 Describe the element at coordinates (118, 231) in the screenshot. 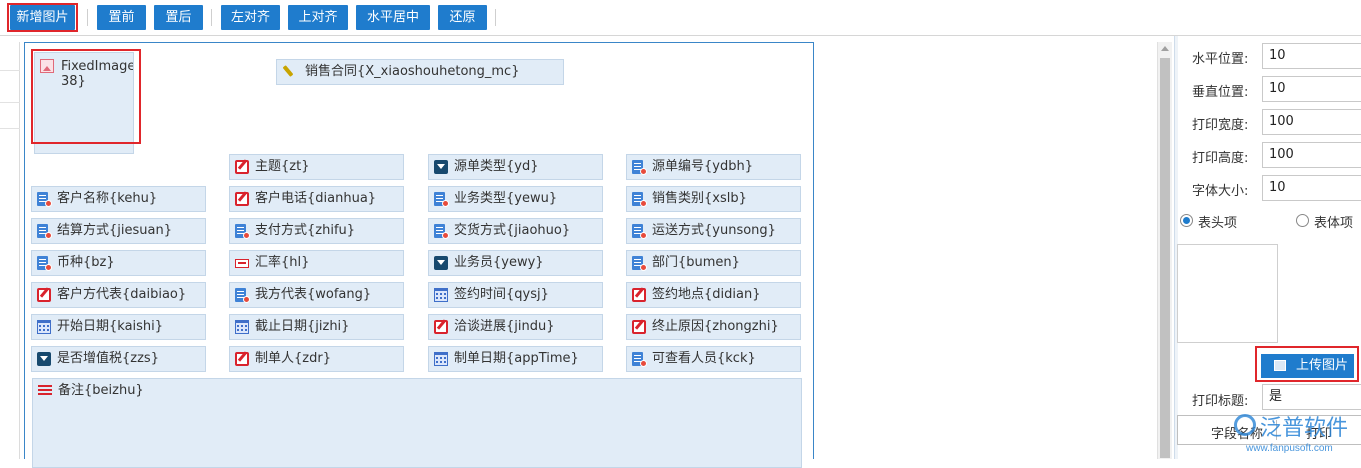

I see `form-field: 结算方式{jiesuan}` at that location.